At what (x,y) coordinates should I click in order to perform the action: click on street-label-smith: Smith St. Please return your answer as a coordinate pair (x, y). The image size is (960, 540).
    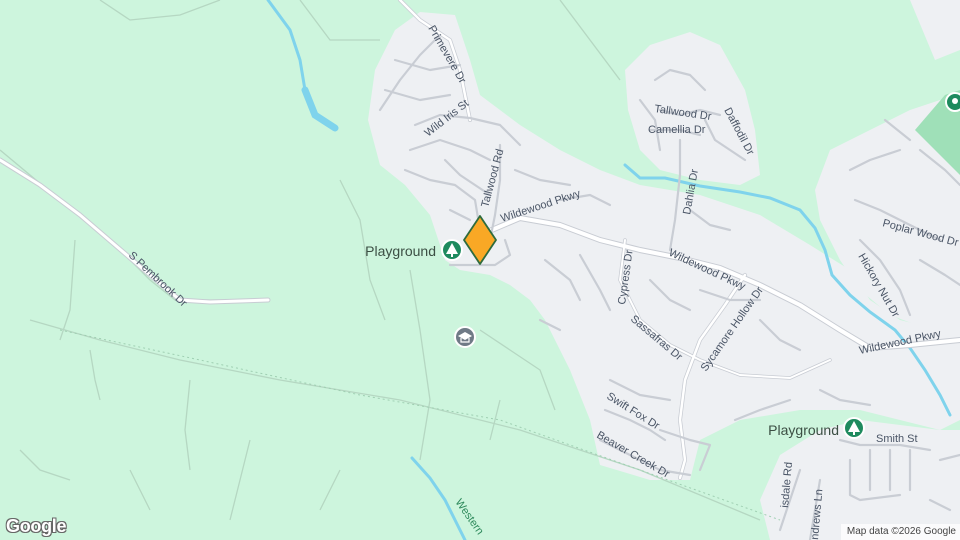
    Looking at the image, I should click on (897, 439).